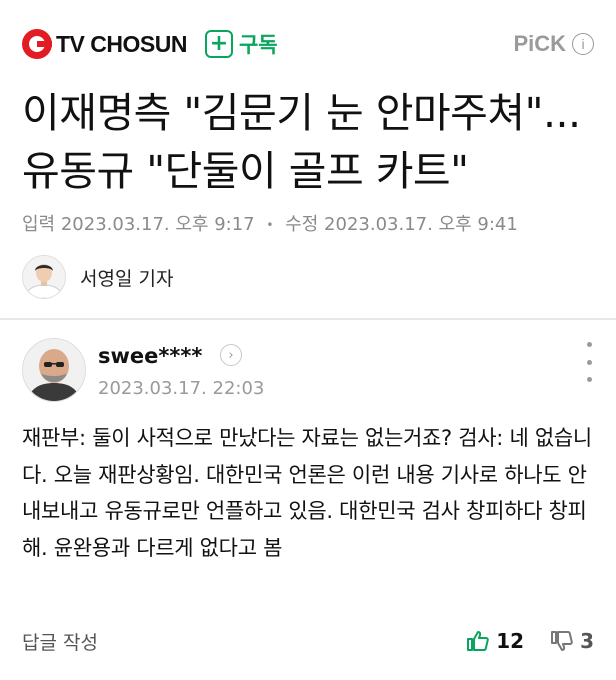  I want to click on pick-badge: PiCK i, so click(553, 44).